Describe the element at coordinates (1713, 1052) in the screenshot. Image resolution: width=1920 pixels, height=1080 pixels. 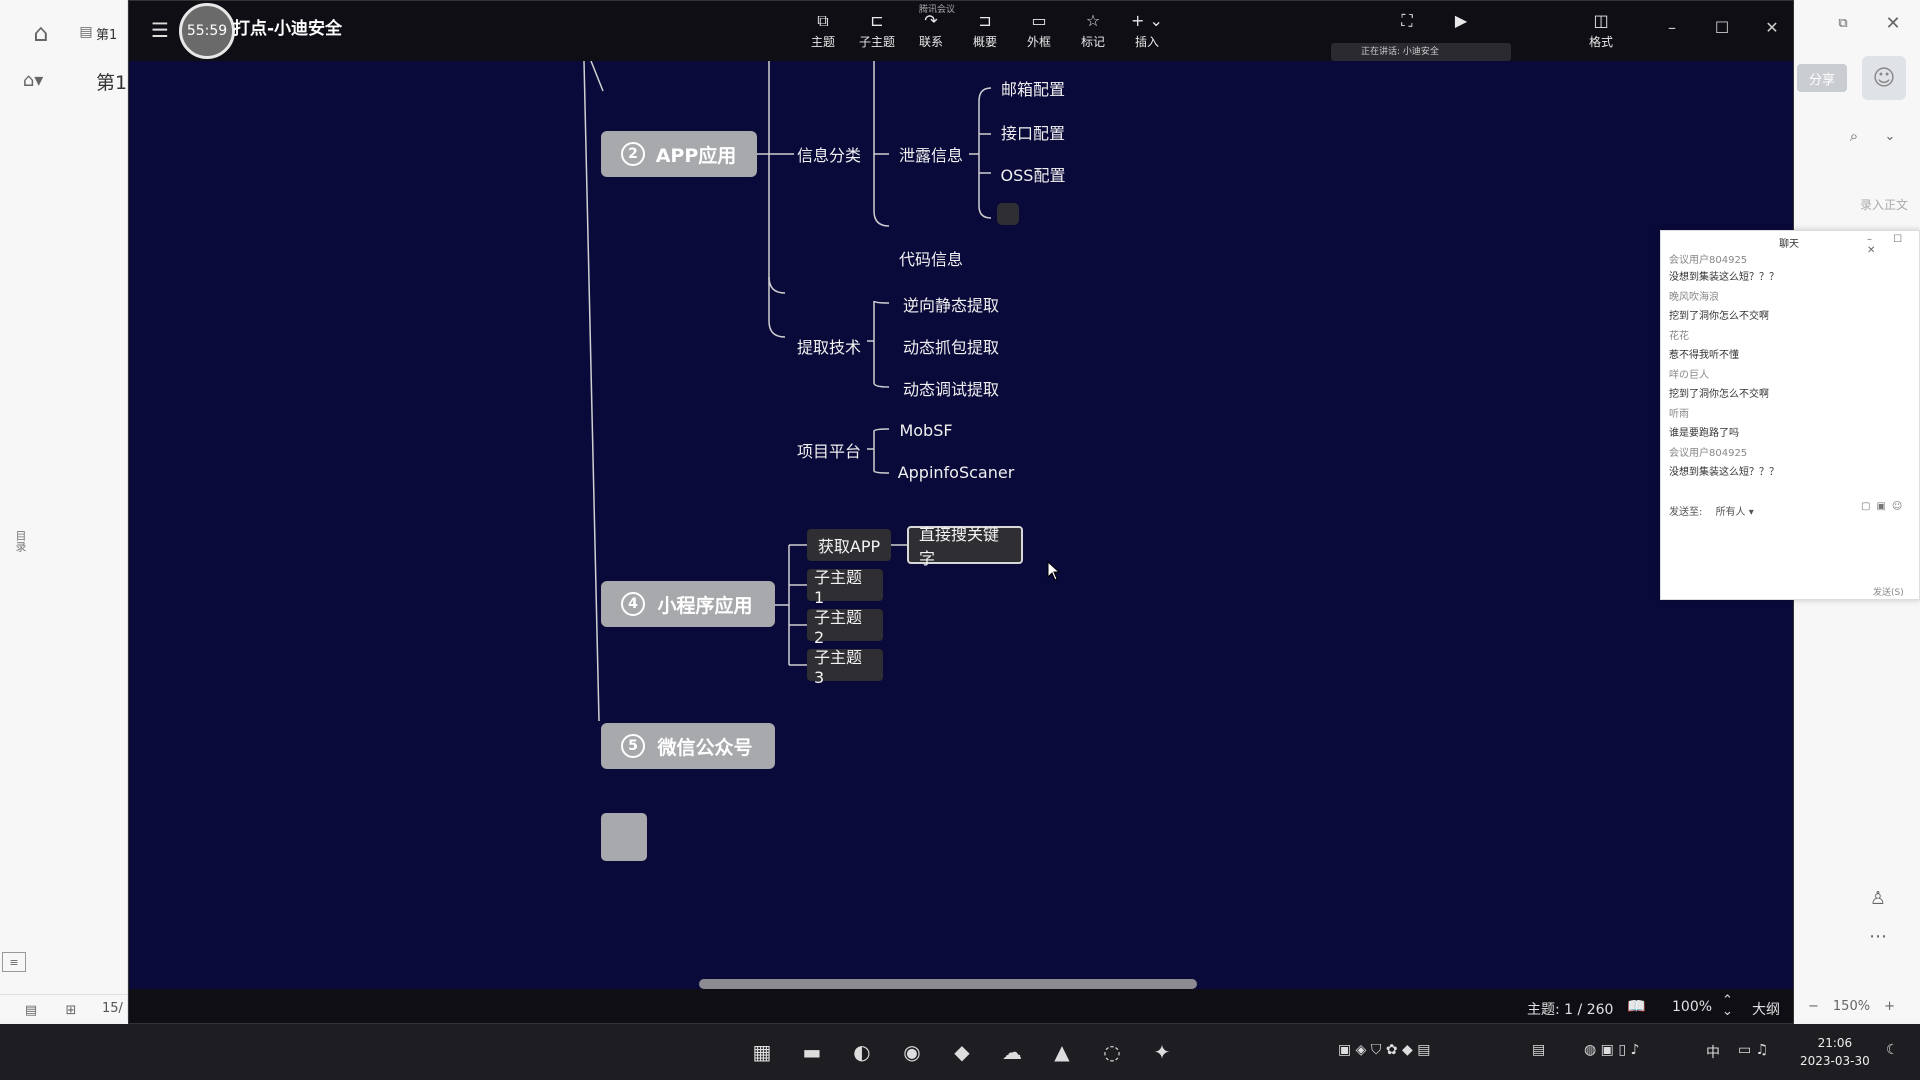
I see `ime-indicator: 中` at that location.